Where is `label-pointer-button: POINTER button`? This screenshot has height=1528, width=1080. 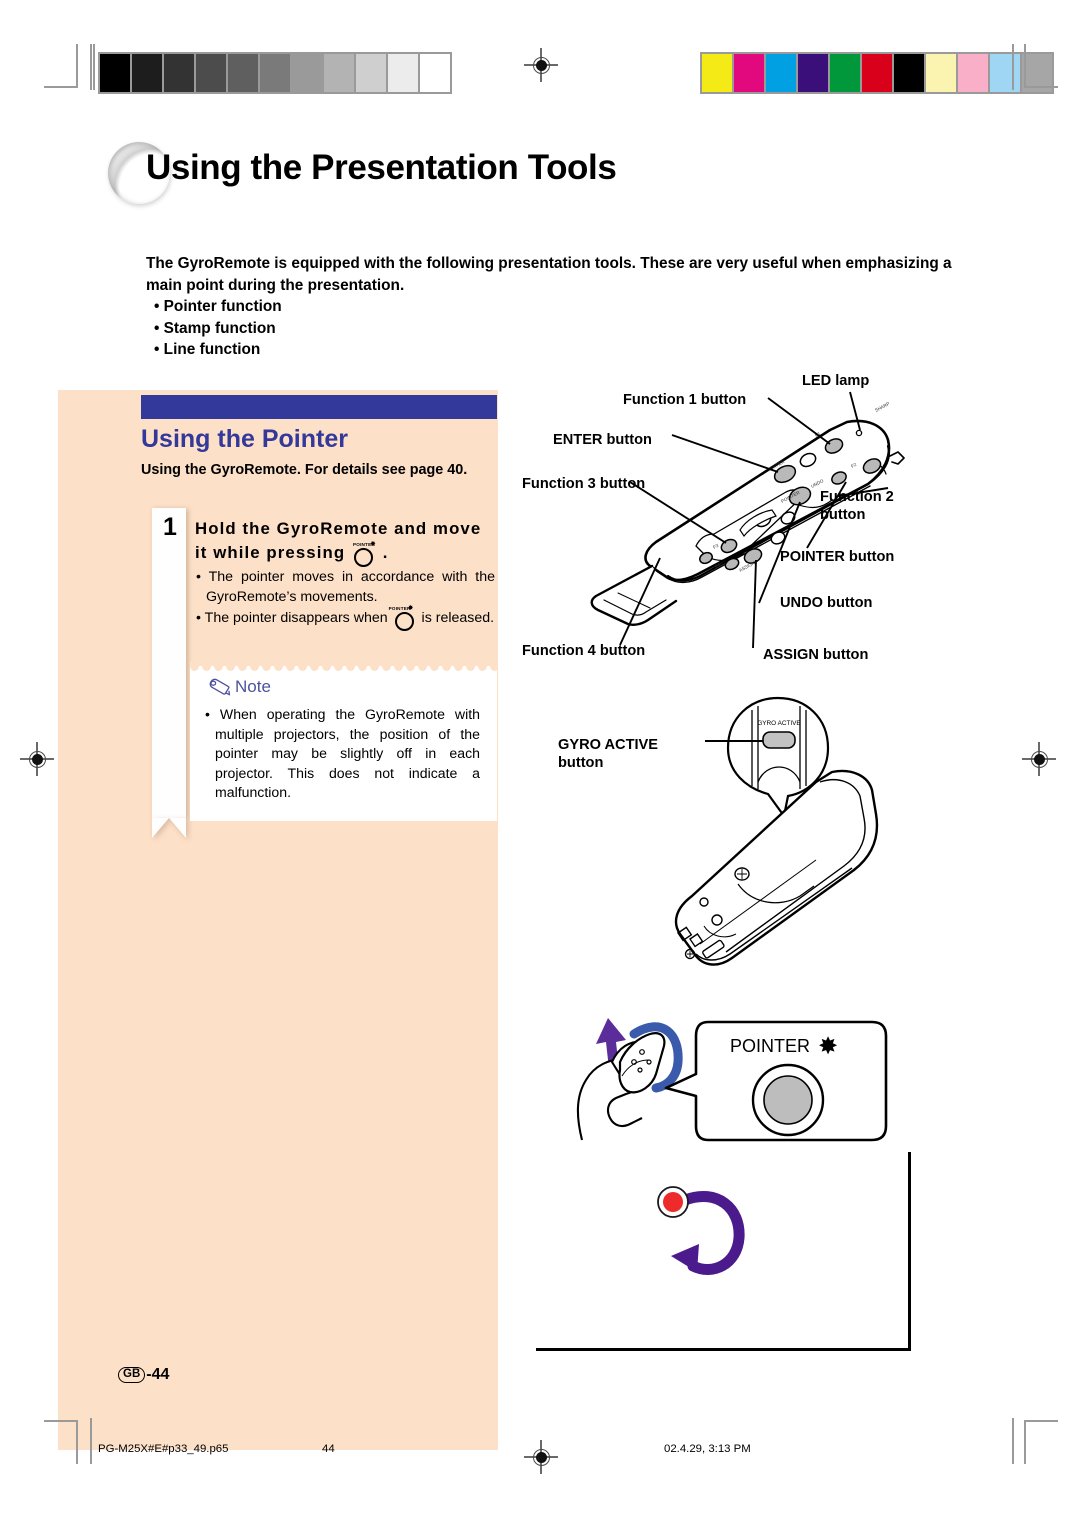
label-pointer-button: POINTER button is located at coordinates (837, 557).